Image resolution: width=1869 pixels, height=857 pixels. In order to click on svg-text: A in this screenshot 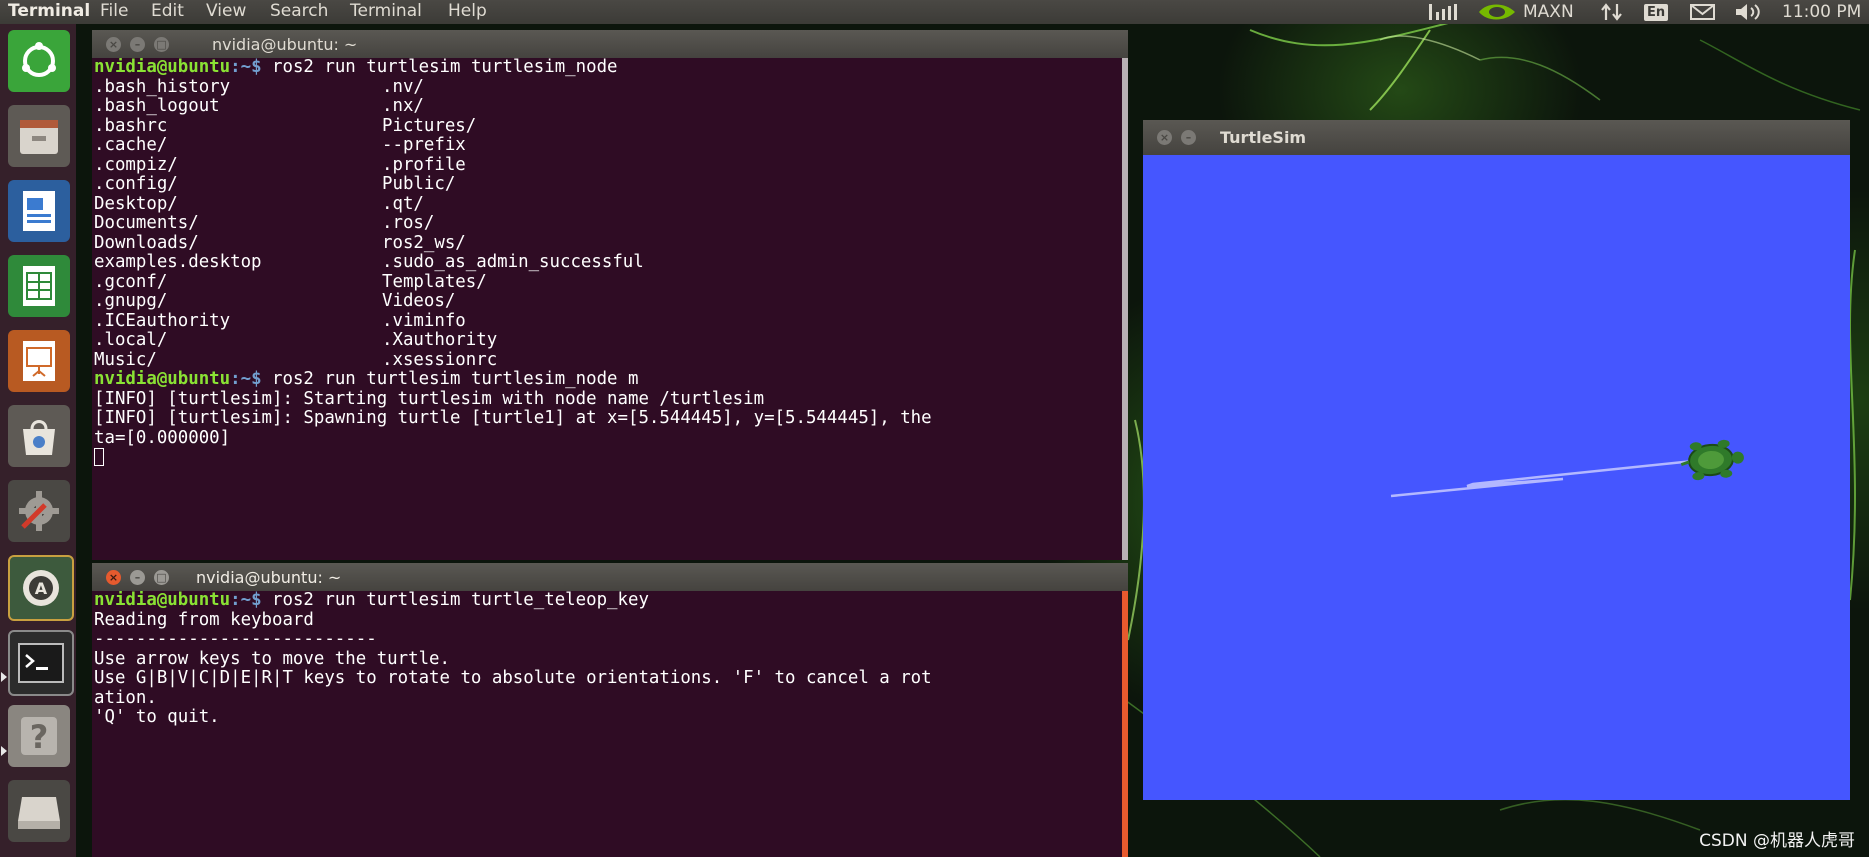, I will do `click(41, 588)`.